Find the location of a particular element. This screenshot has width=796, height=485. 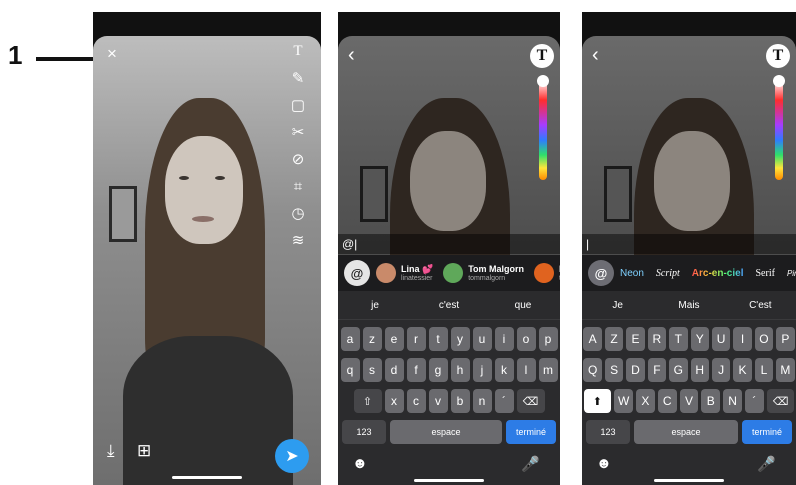

key: J is located at coordinates (721, 370).